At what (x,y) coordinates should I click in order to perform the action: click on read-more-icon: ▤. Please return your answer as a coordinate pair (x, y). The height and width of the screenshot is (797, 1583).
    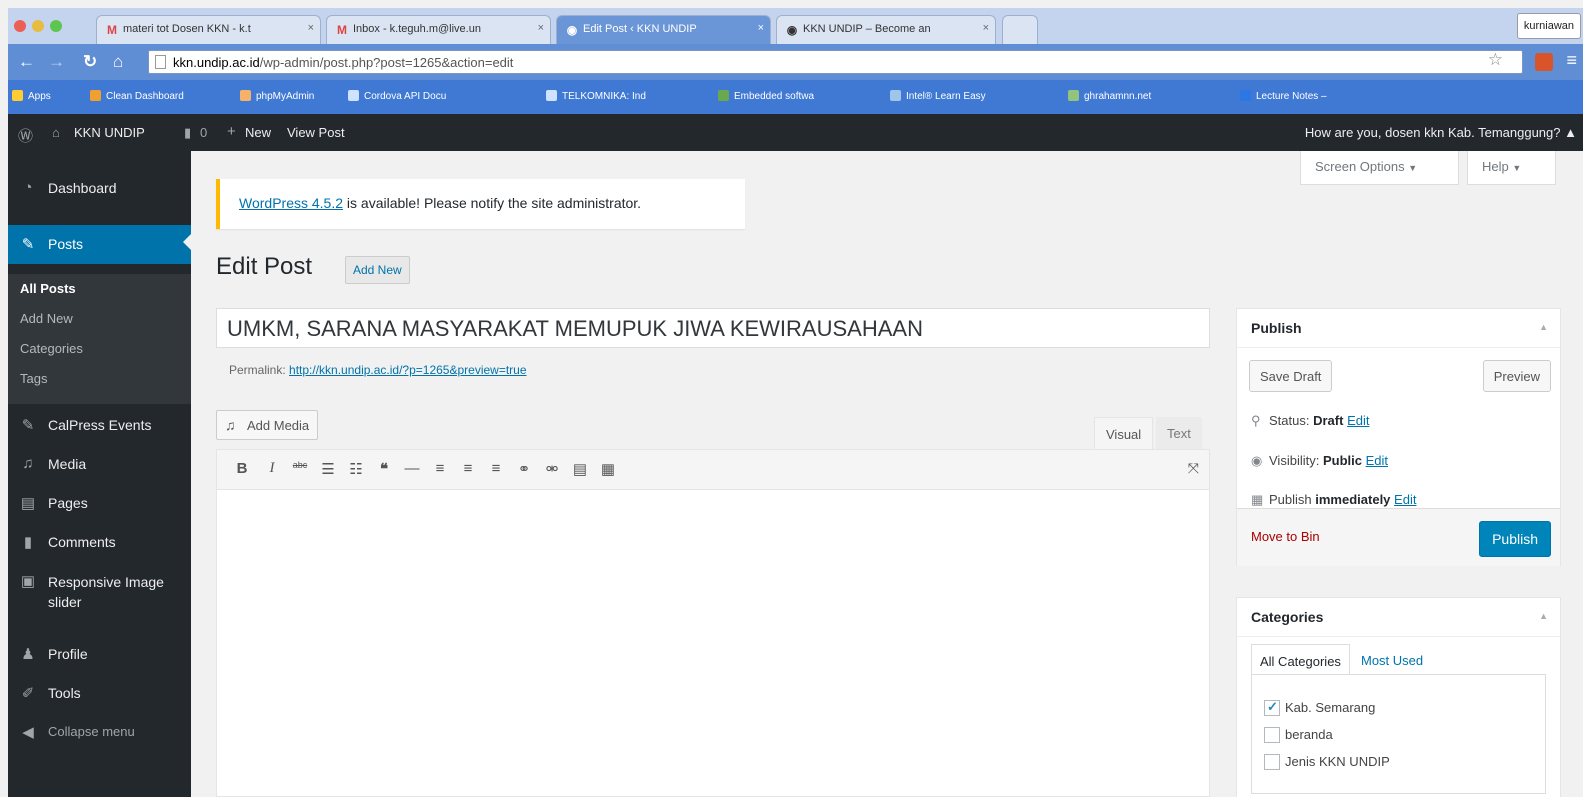
    Looking at the image, I should click on (580, 469).